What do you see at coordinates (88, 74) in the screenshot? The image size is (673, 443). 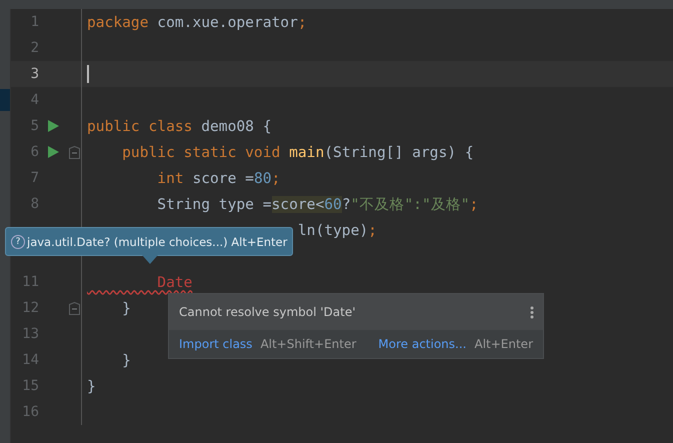 I see `text-caret` at bounding box center [88, 74].